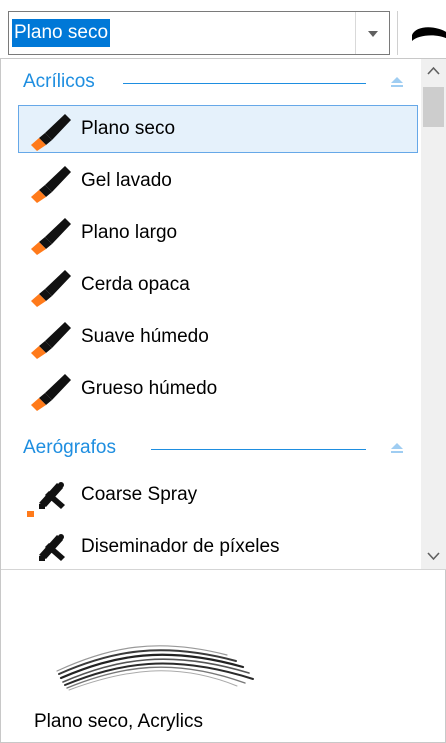  I want to click on combo-dropdown-button, so click(372, 33).